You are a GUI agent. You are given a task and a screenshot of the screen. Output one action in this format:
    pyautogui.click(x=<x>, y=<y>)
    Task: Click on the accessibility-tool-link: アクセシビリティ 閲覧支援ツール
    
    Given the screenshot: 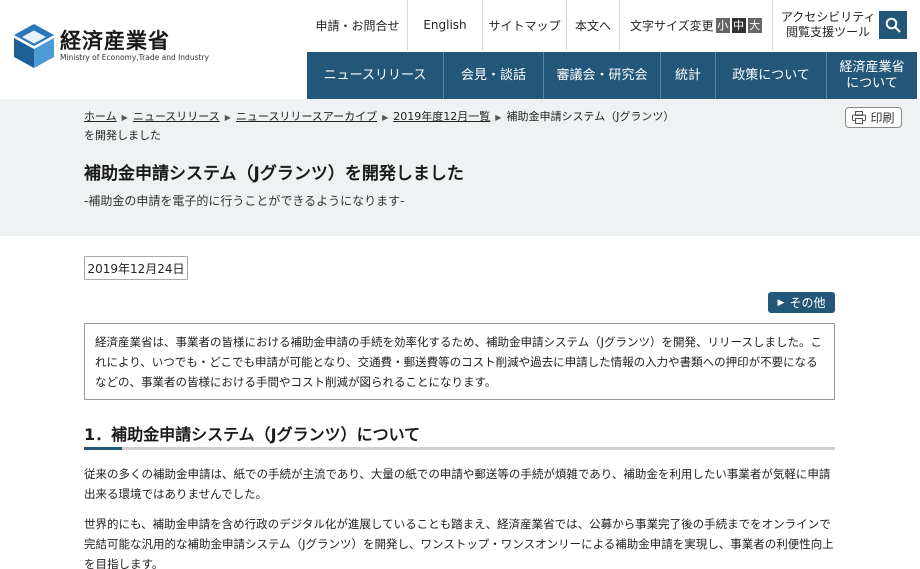 What is the action you would take?
    pyautogui.click(x=827, y=25)
    